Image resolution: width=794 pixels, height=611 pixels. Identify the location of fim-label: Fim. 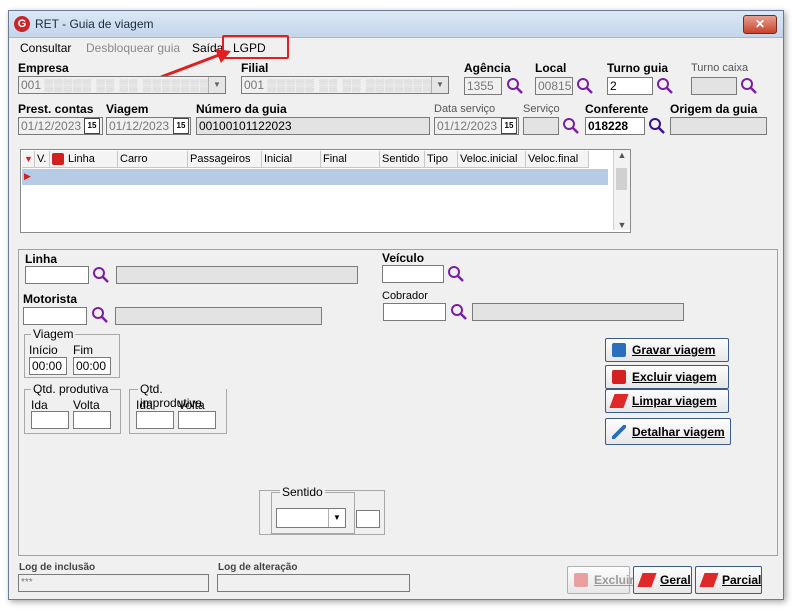
(83, 350).